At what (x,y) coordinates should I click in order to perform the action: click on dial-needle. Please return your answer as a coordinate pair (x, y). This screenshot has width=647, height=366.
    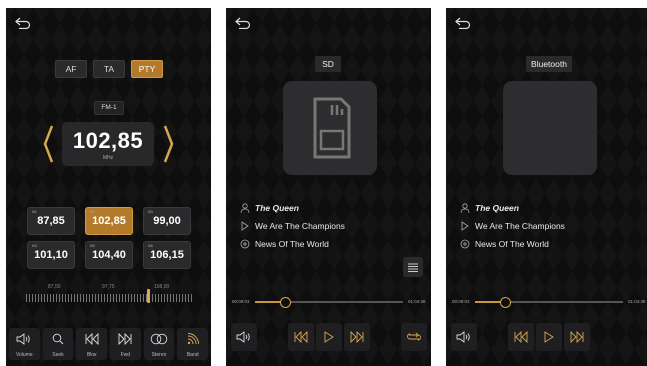
    Looking at the image, I should click on (149, 296).